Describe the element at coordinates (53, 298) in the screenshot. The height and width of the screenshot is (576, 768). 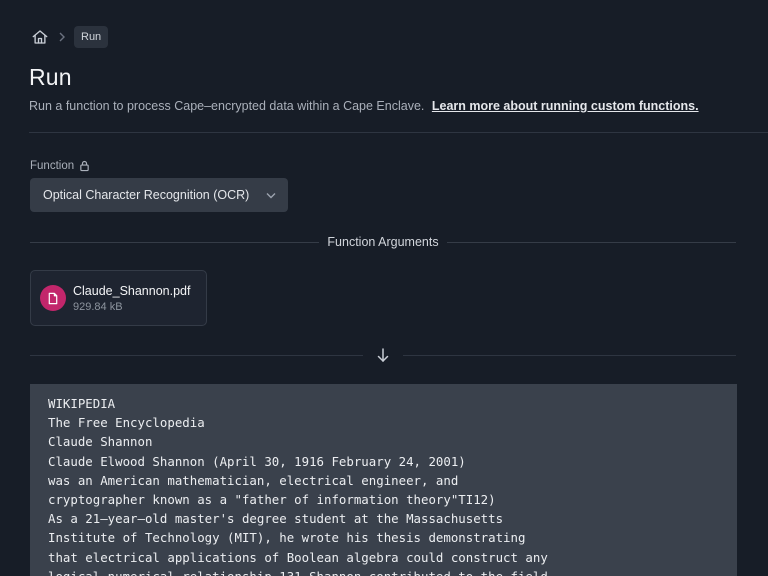
I see `document-icon` at that location.